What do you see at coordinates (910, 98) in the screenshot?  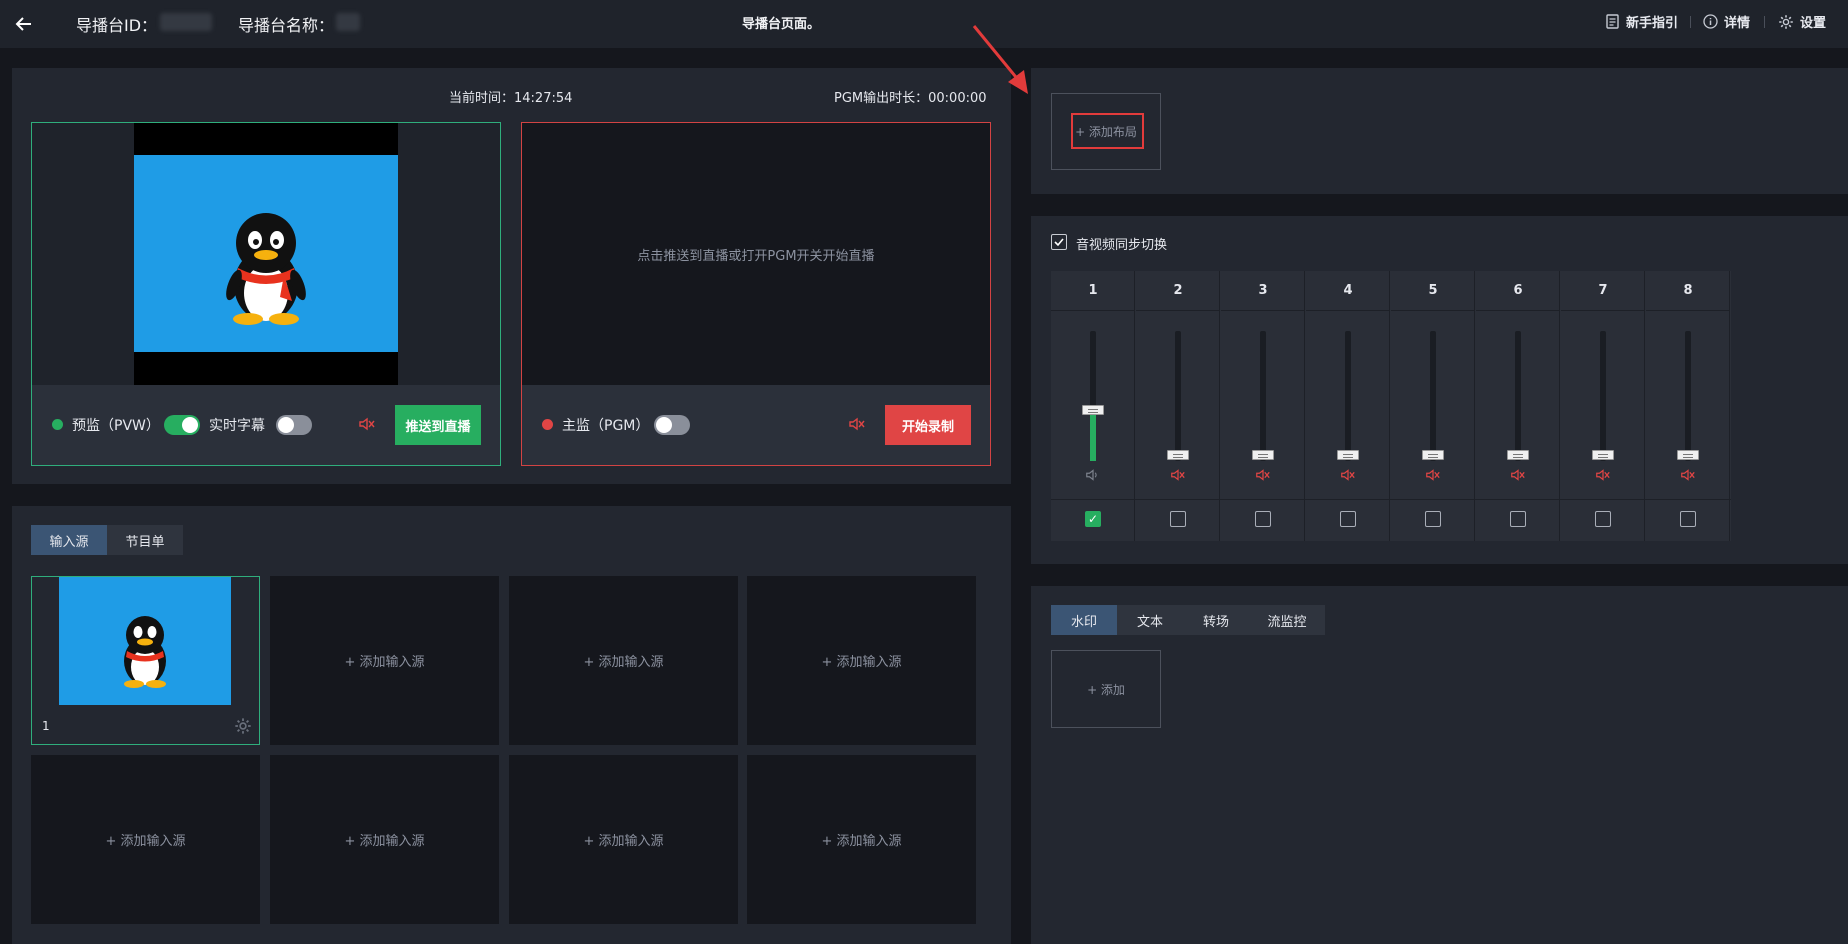 I see `pgm-output-duration: PGM输出时长：00:00:00` at bounding box center [910, 98].